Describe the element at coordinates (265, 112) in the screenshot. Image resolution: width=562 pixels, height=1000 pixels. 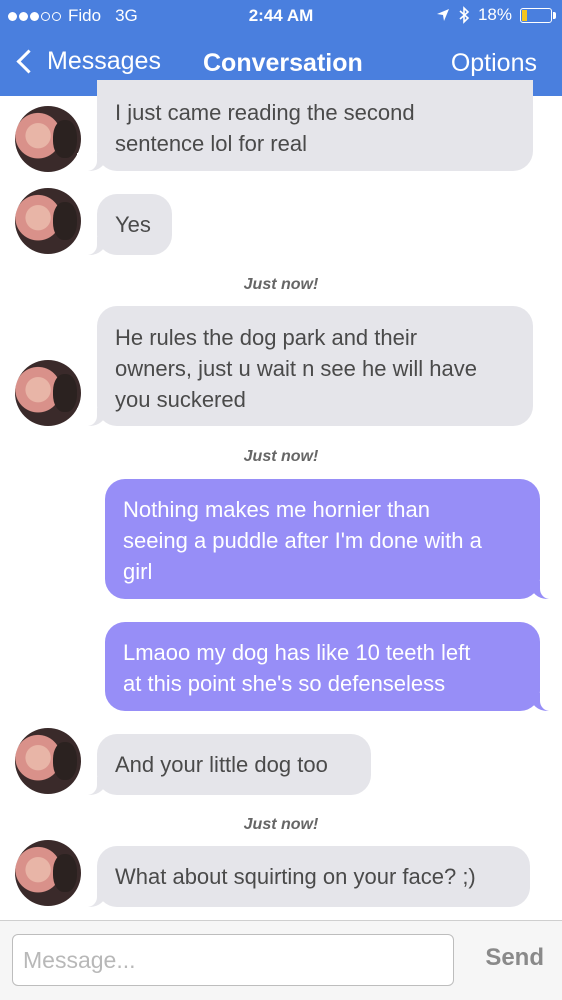
I see `message-line: I just came reading the second` at that location.